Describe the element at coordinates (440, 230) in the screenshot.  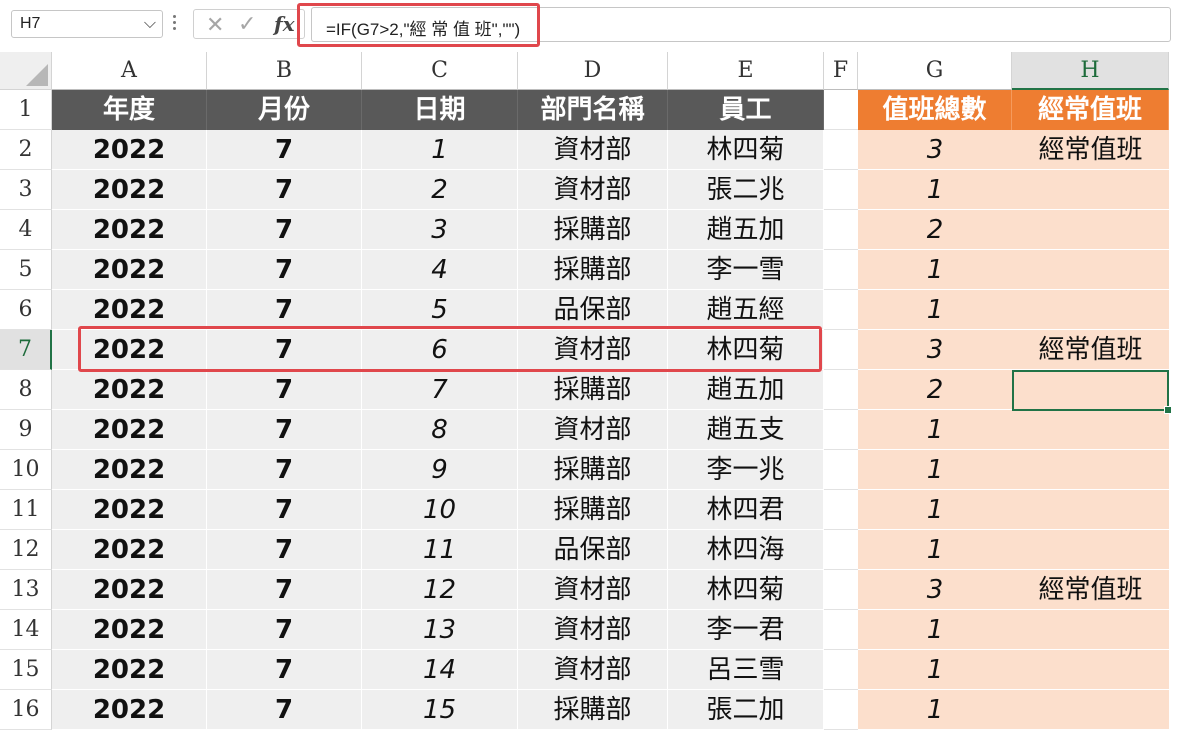
I see `cell-c4: 3` at that location.